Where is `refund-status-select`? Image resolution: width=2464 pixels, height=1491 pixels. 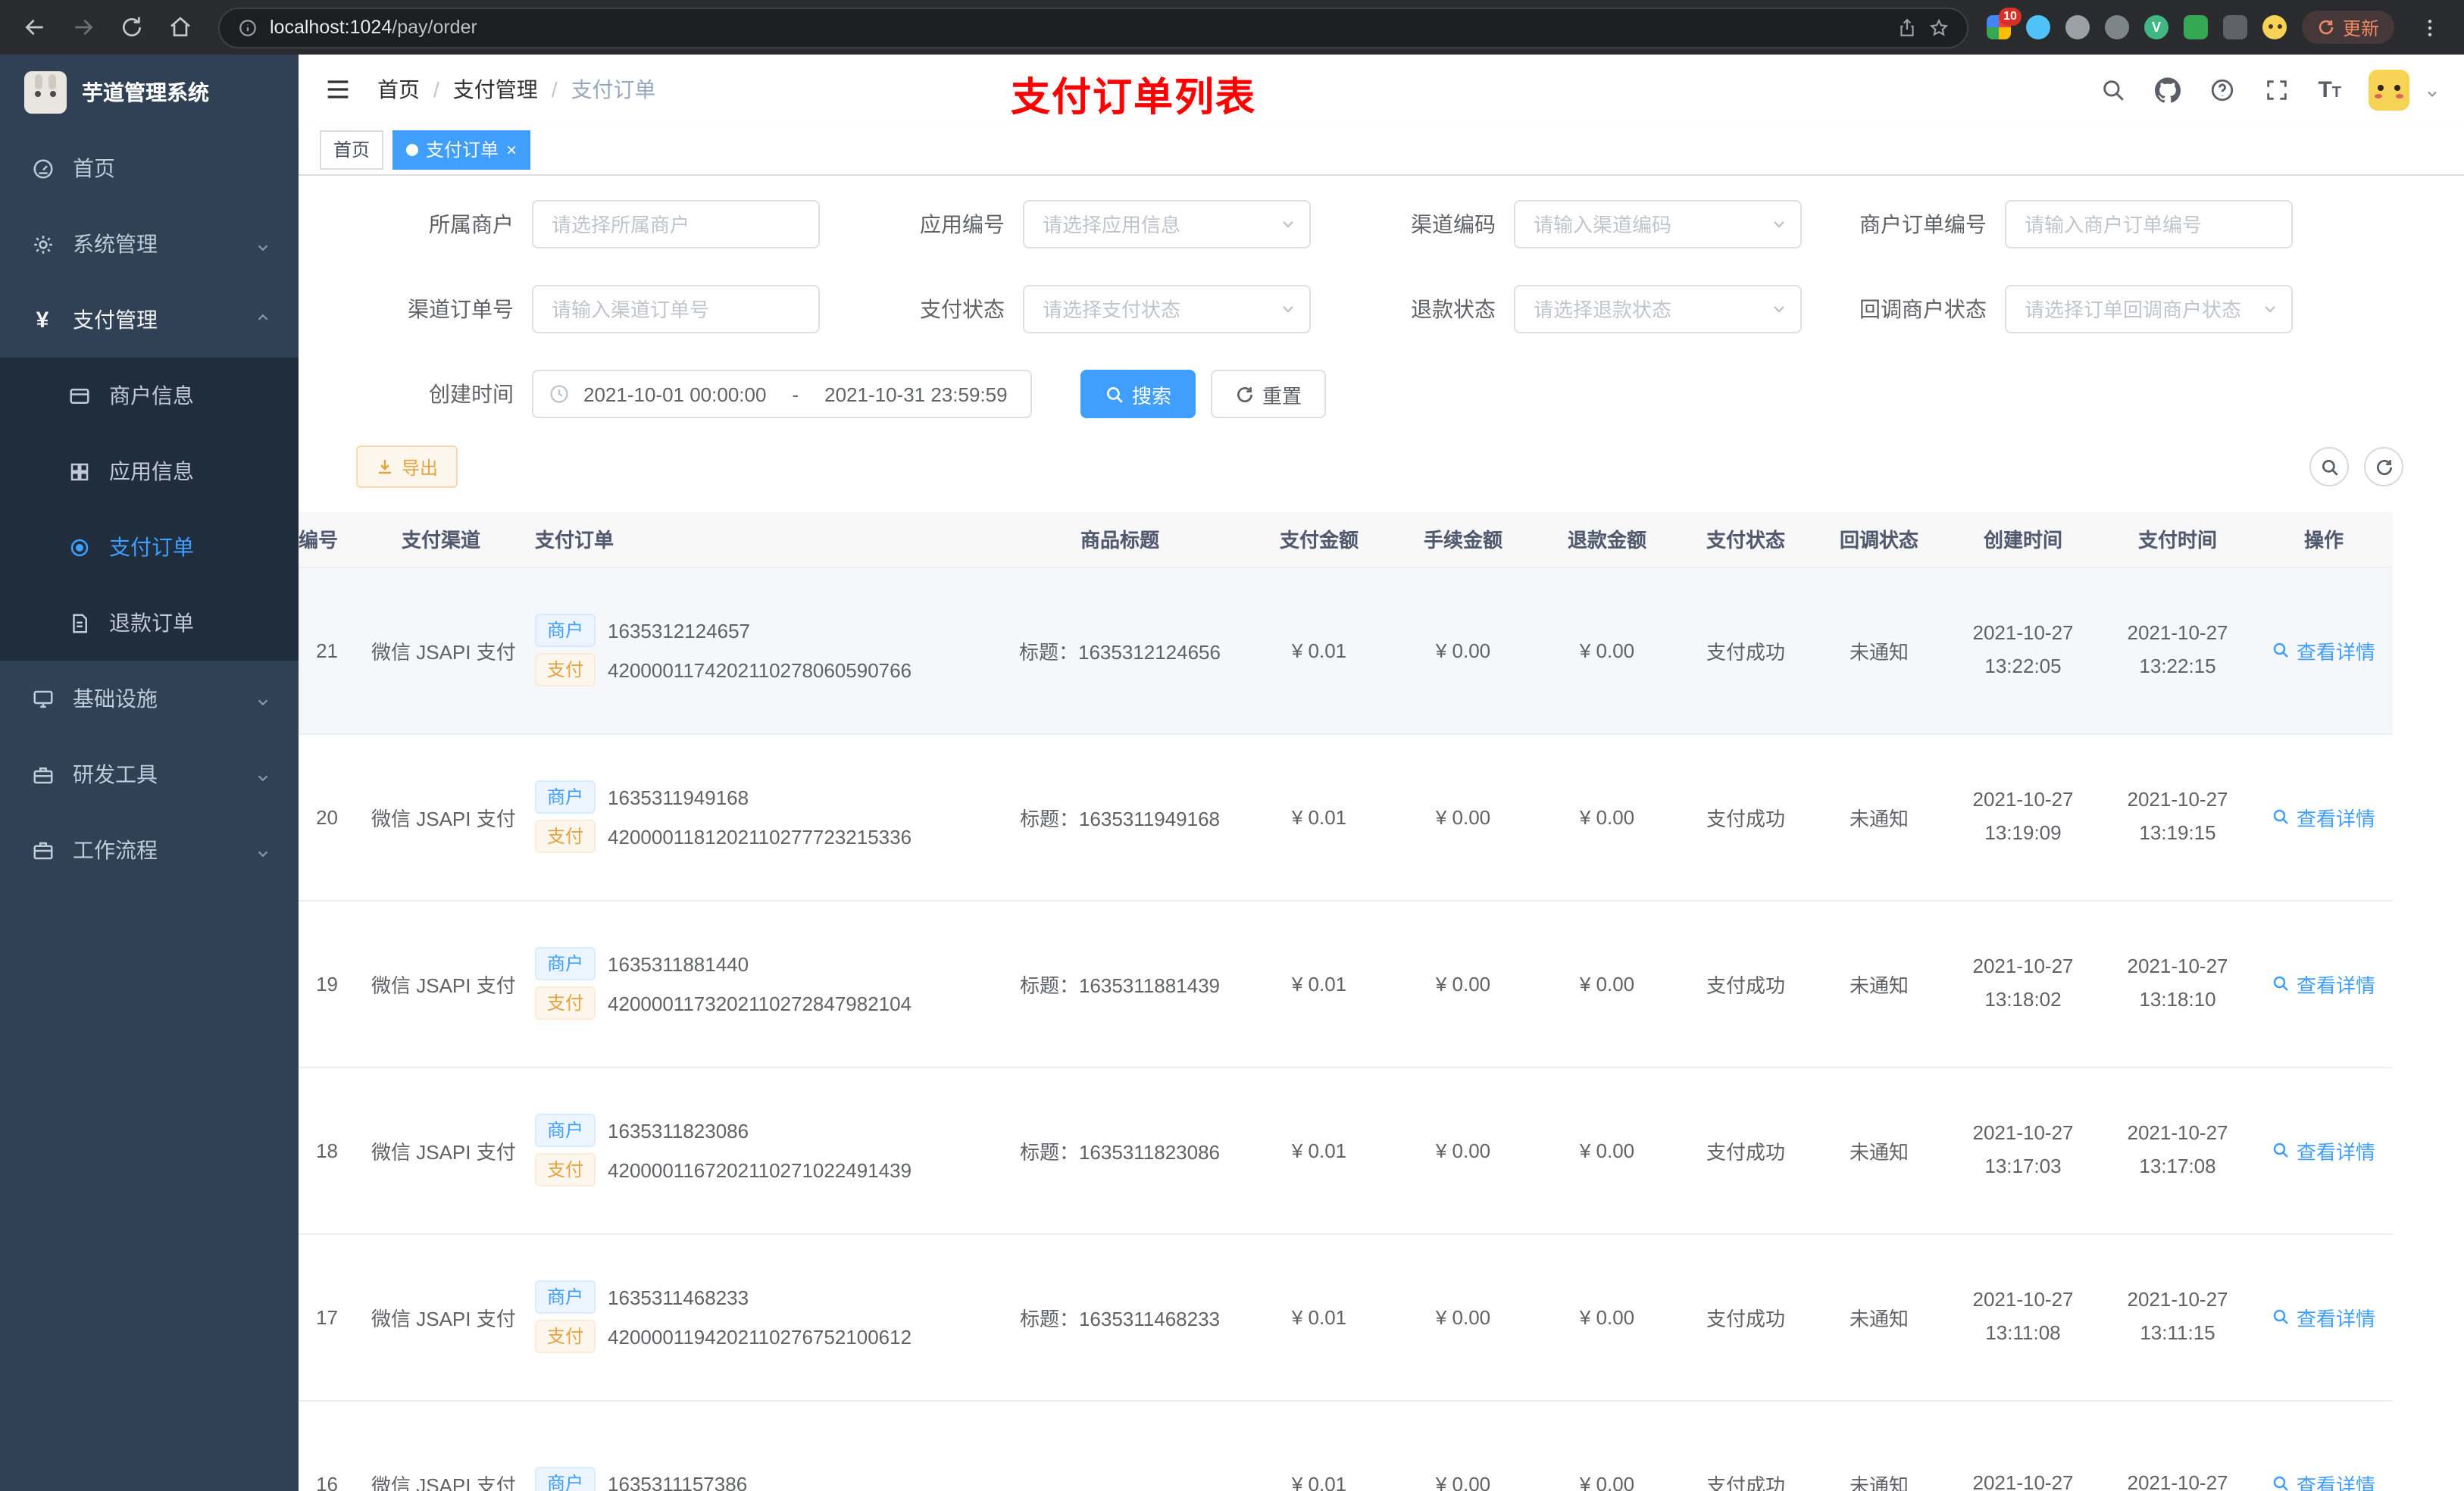
refund-status-select is located at coordinates (1658, 309).